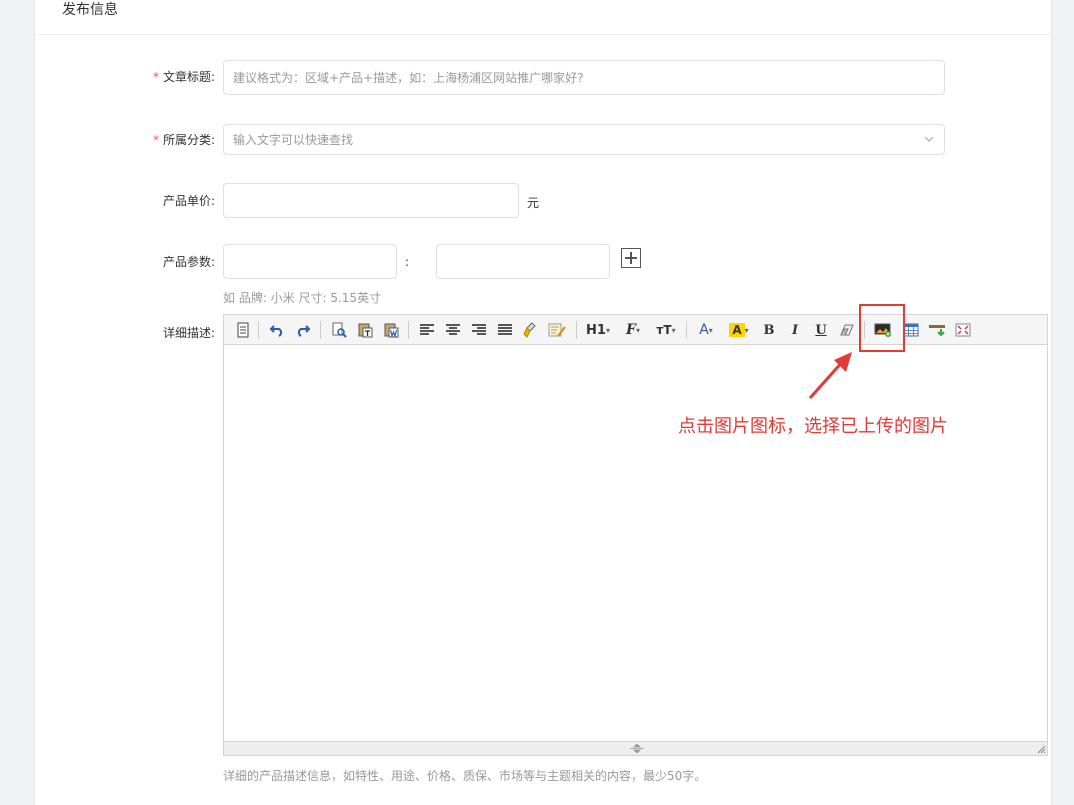  What do you see at coordinates (795, 330) in the screenshot?
I see `italic-button: I` at bounding box center [795, 330].